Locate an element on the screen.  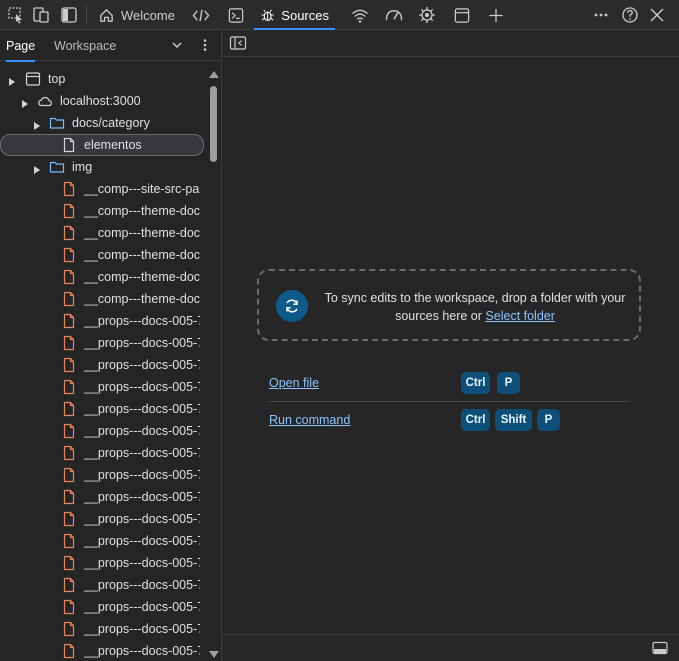
tree-item: elementos is located at coordinates (102, 145).